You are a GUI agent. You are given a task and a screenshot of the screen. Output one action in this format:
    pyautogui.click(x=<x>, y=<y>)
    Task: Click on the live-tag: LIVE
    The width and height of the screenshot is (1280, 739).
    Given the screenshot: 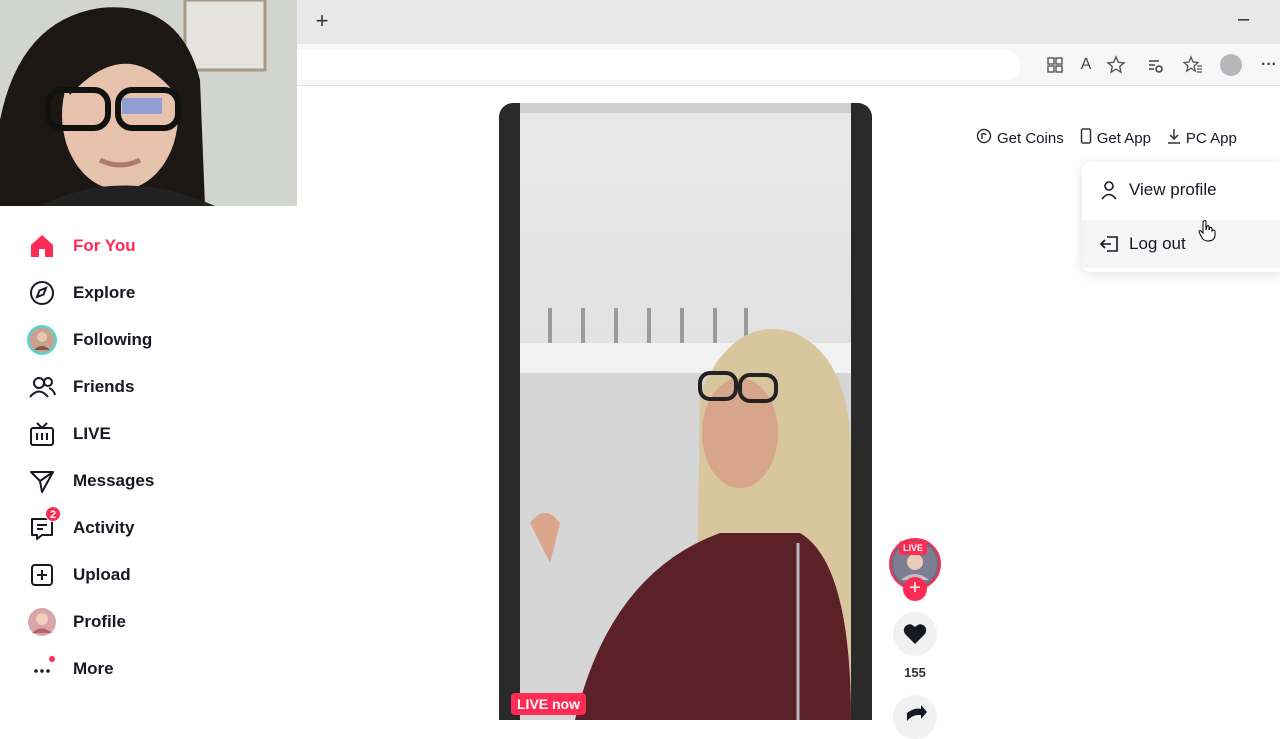 What is the action you would take?
    pyautogui.click(x=913, y=548)
    